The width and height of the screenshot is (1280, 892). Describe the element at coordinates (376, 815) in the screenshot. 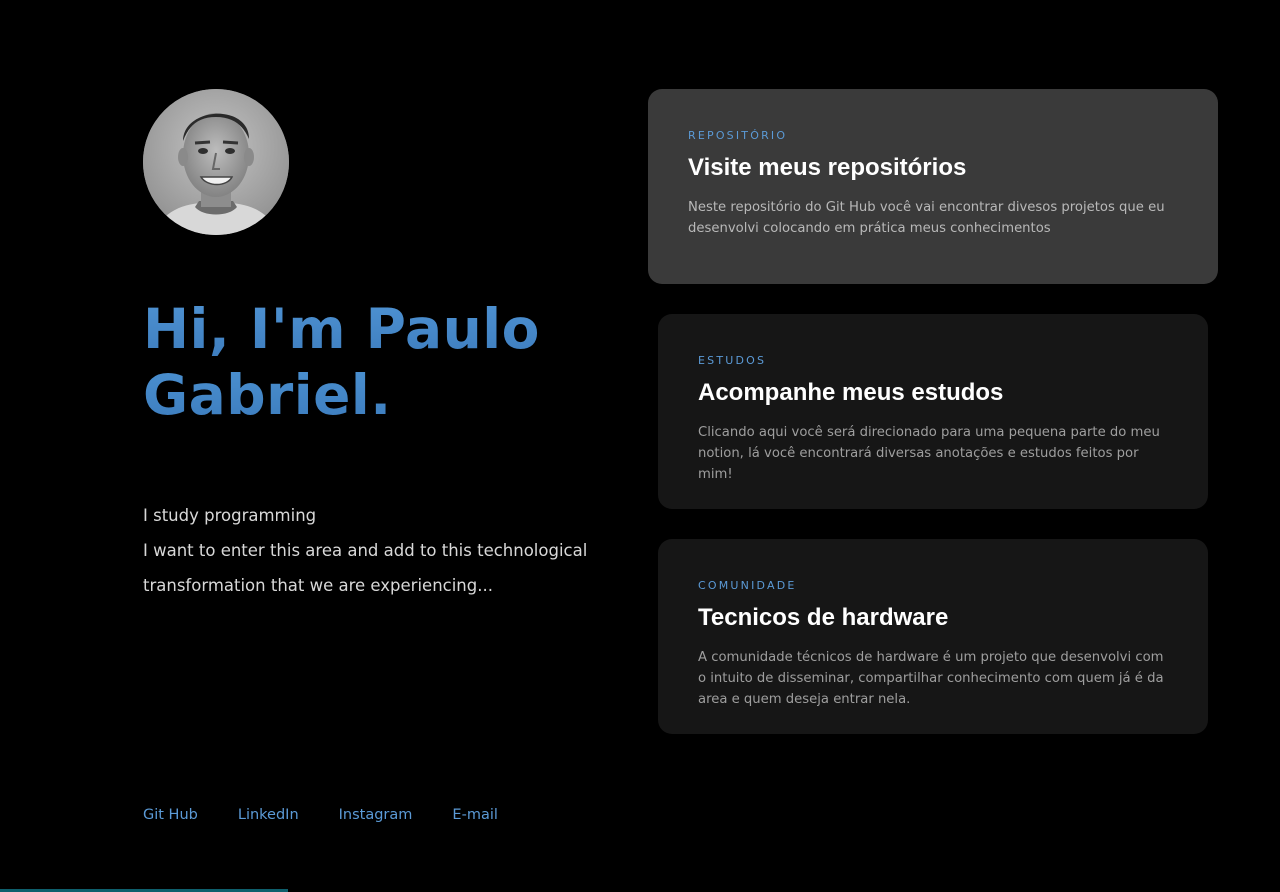

I see `instagram-link: Instagram` at that location.